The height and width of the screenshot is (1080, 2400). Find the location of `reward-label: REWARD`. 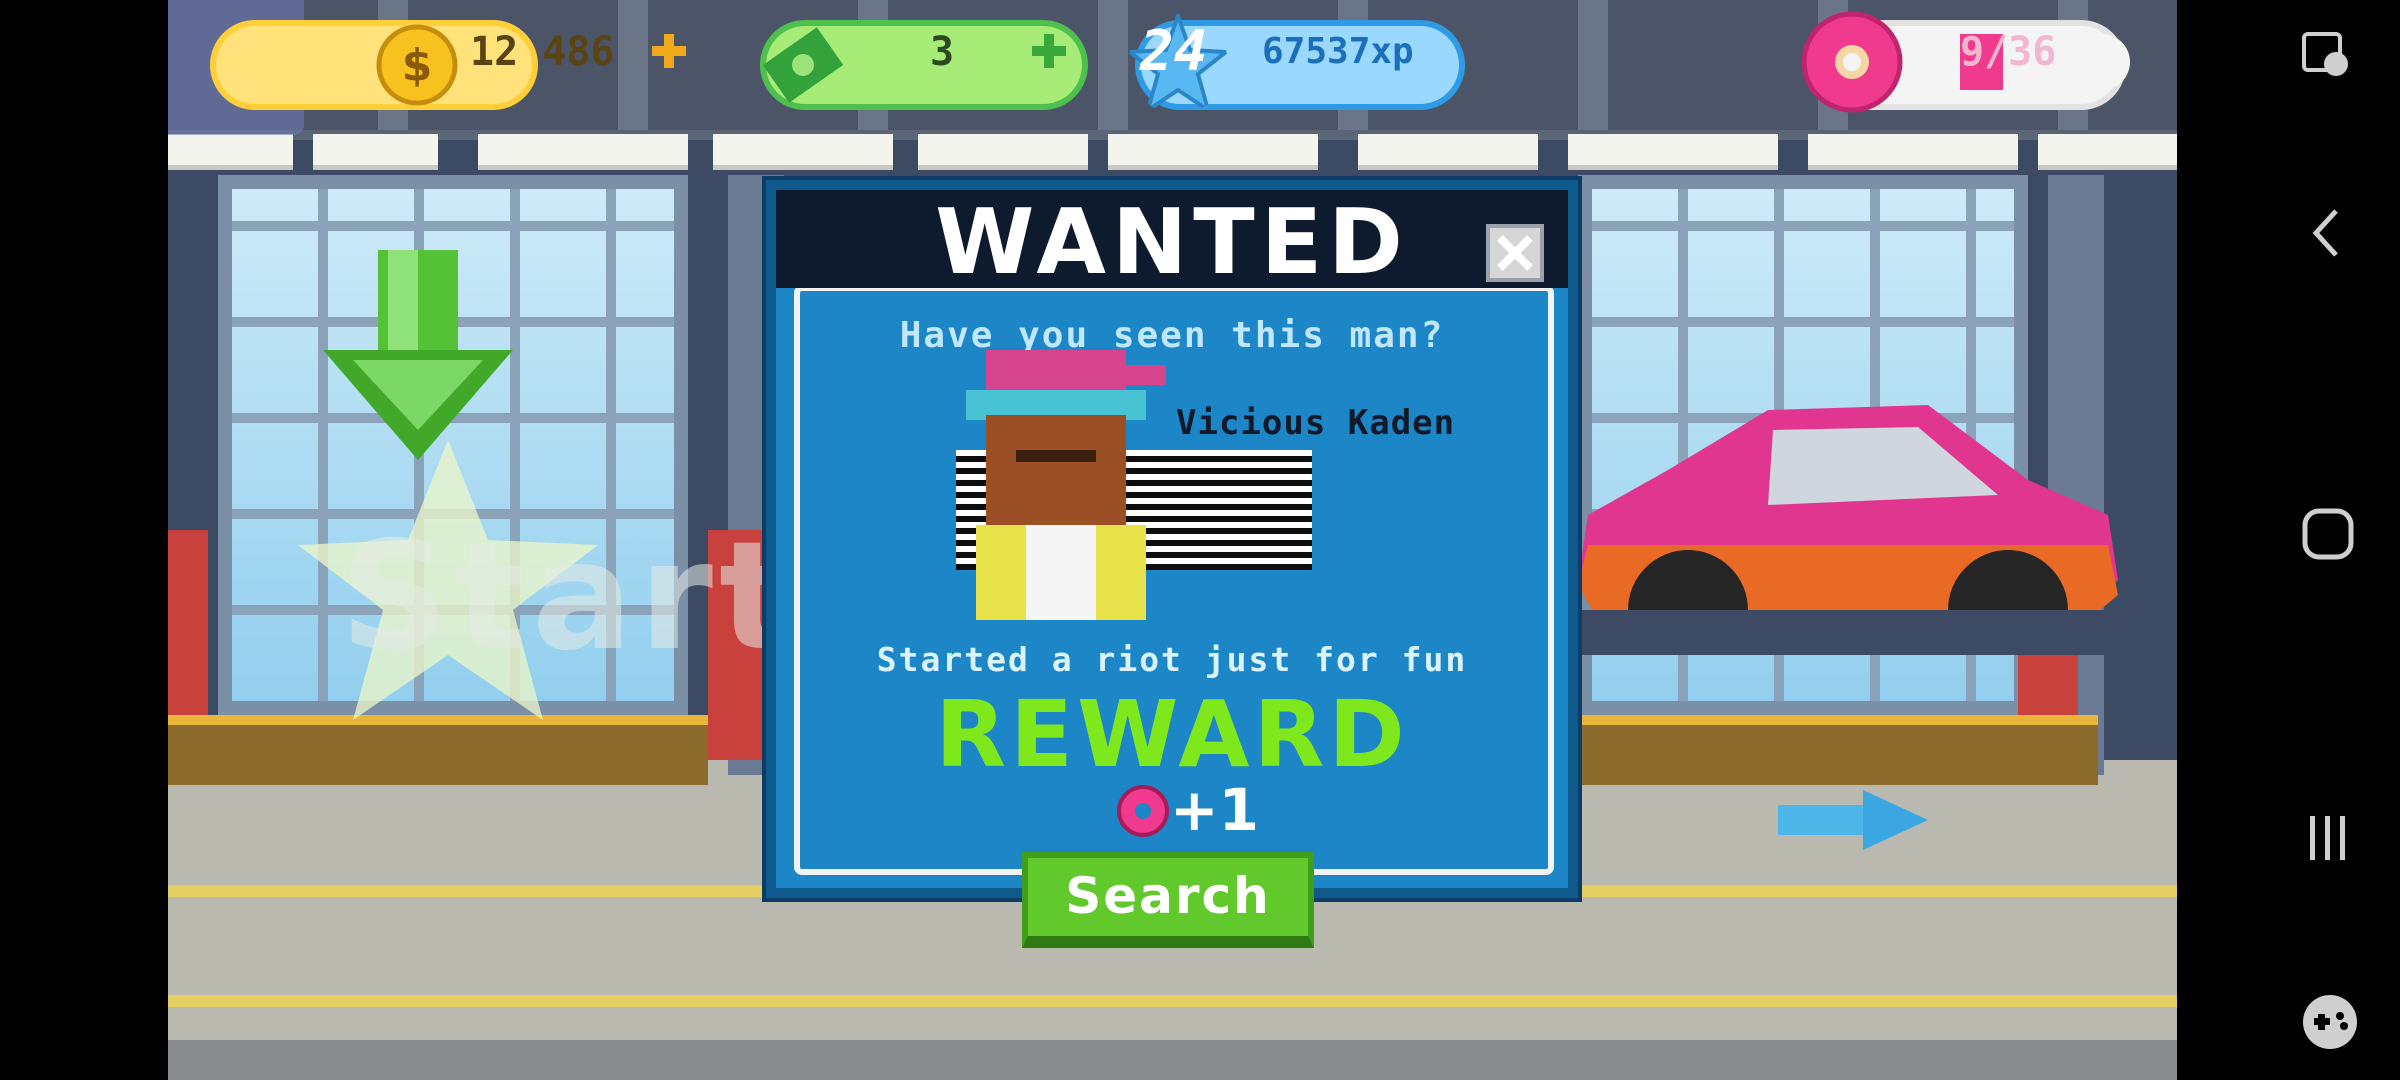

reward-label: REWARD is located at coordinates (1172, 734).